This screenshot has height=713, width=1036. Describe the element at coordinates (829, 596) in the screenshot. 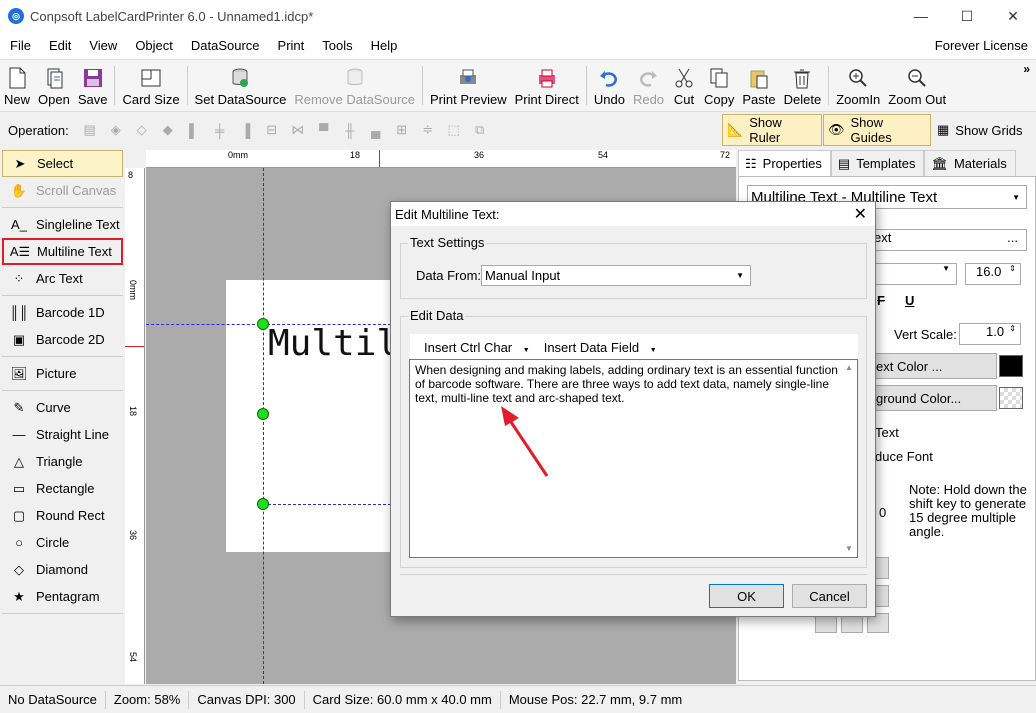

I see `cancel-button: Cancel` at that location.